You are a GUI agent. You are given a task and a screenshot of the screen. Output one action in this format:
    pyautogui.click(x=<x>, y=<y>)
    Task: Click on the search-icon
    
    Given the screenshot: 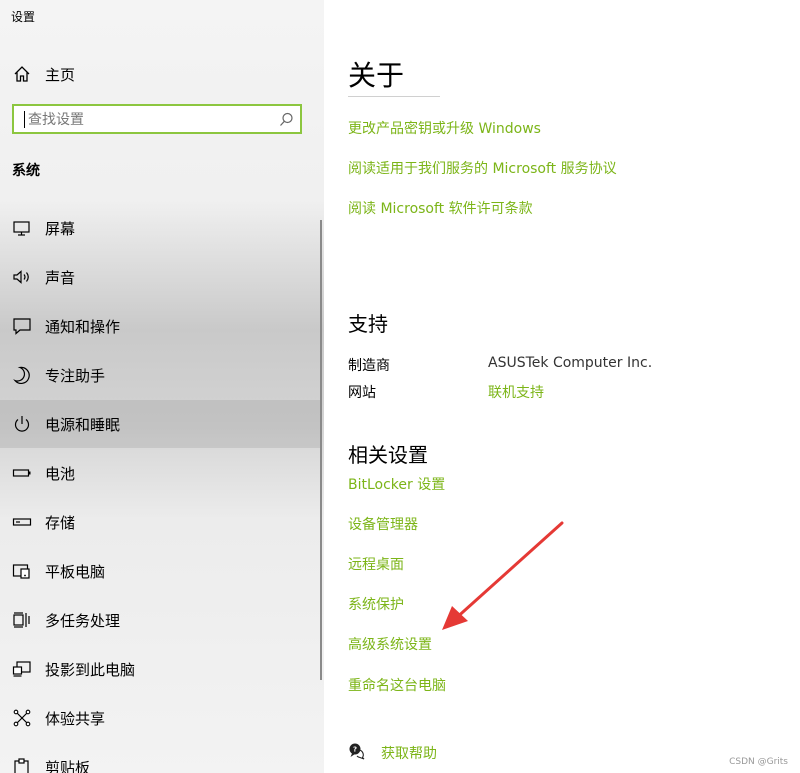 What is the action you would take?
    pyautogui.click(x=286, y=119)
    